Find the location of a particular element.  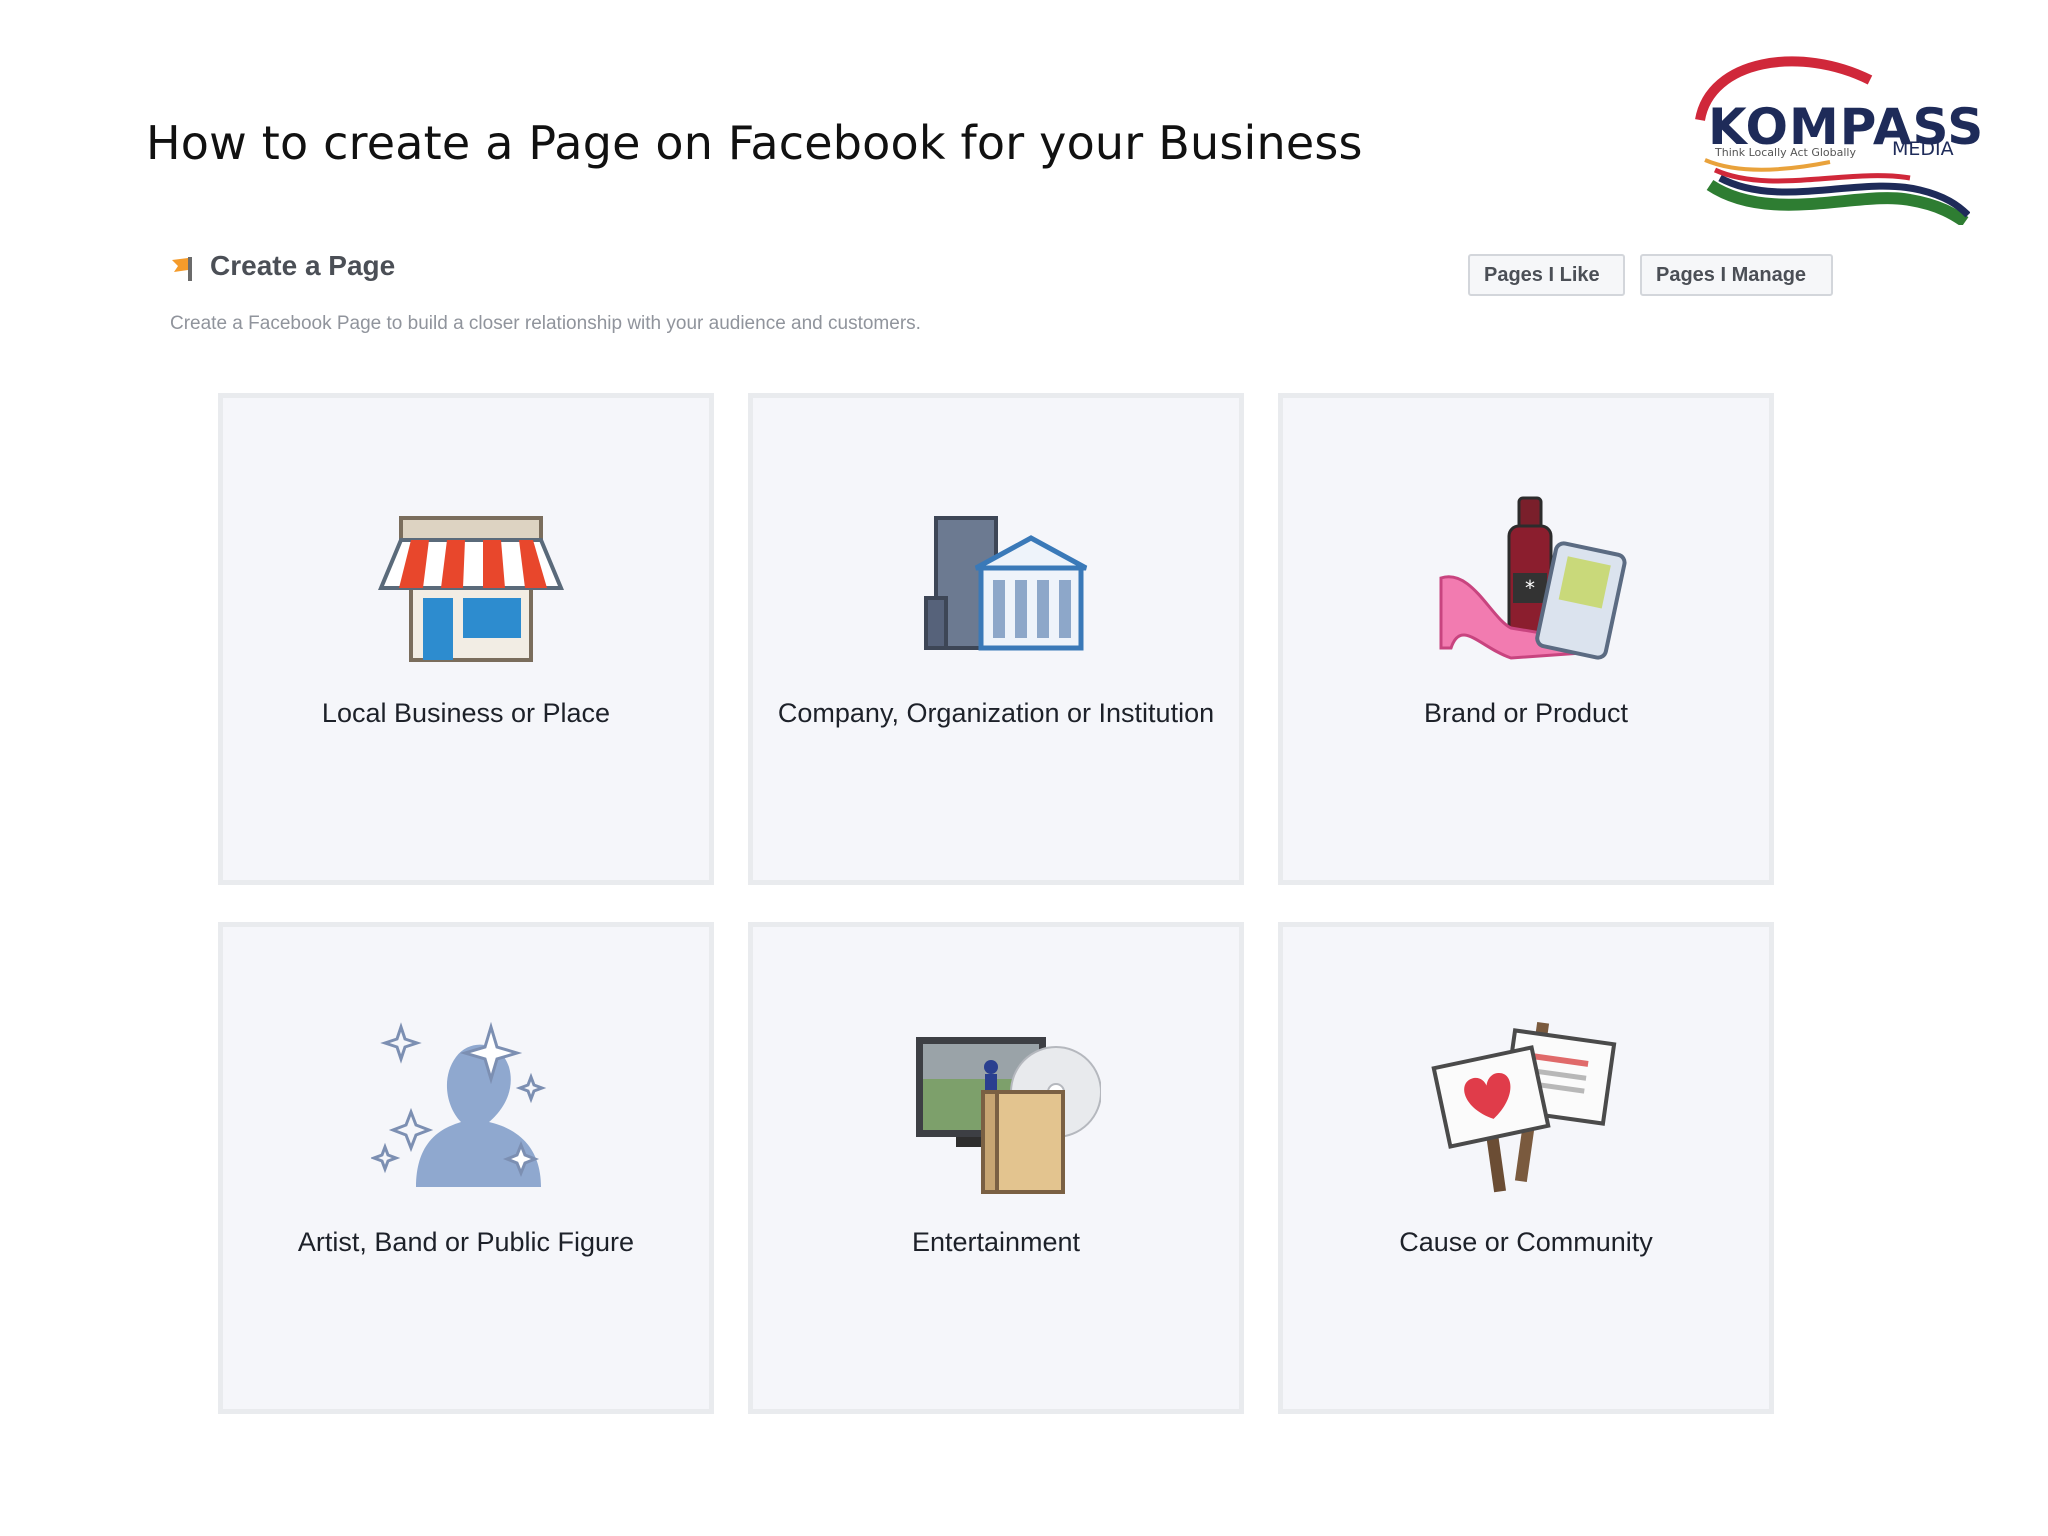

kompass-logo: KOMPASS Think Locally Act Globally MEDIA is located at coordinates (1831, 138).